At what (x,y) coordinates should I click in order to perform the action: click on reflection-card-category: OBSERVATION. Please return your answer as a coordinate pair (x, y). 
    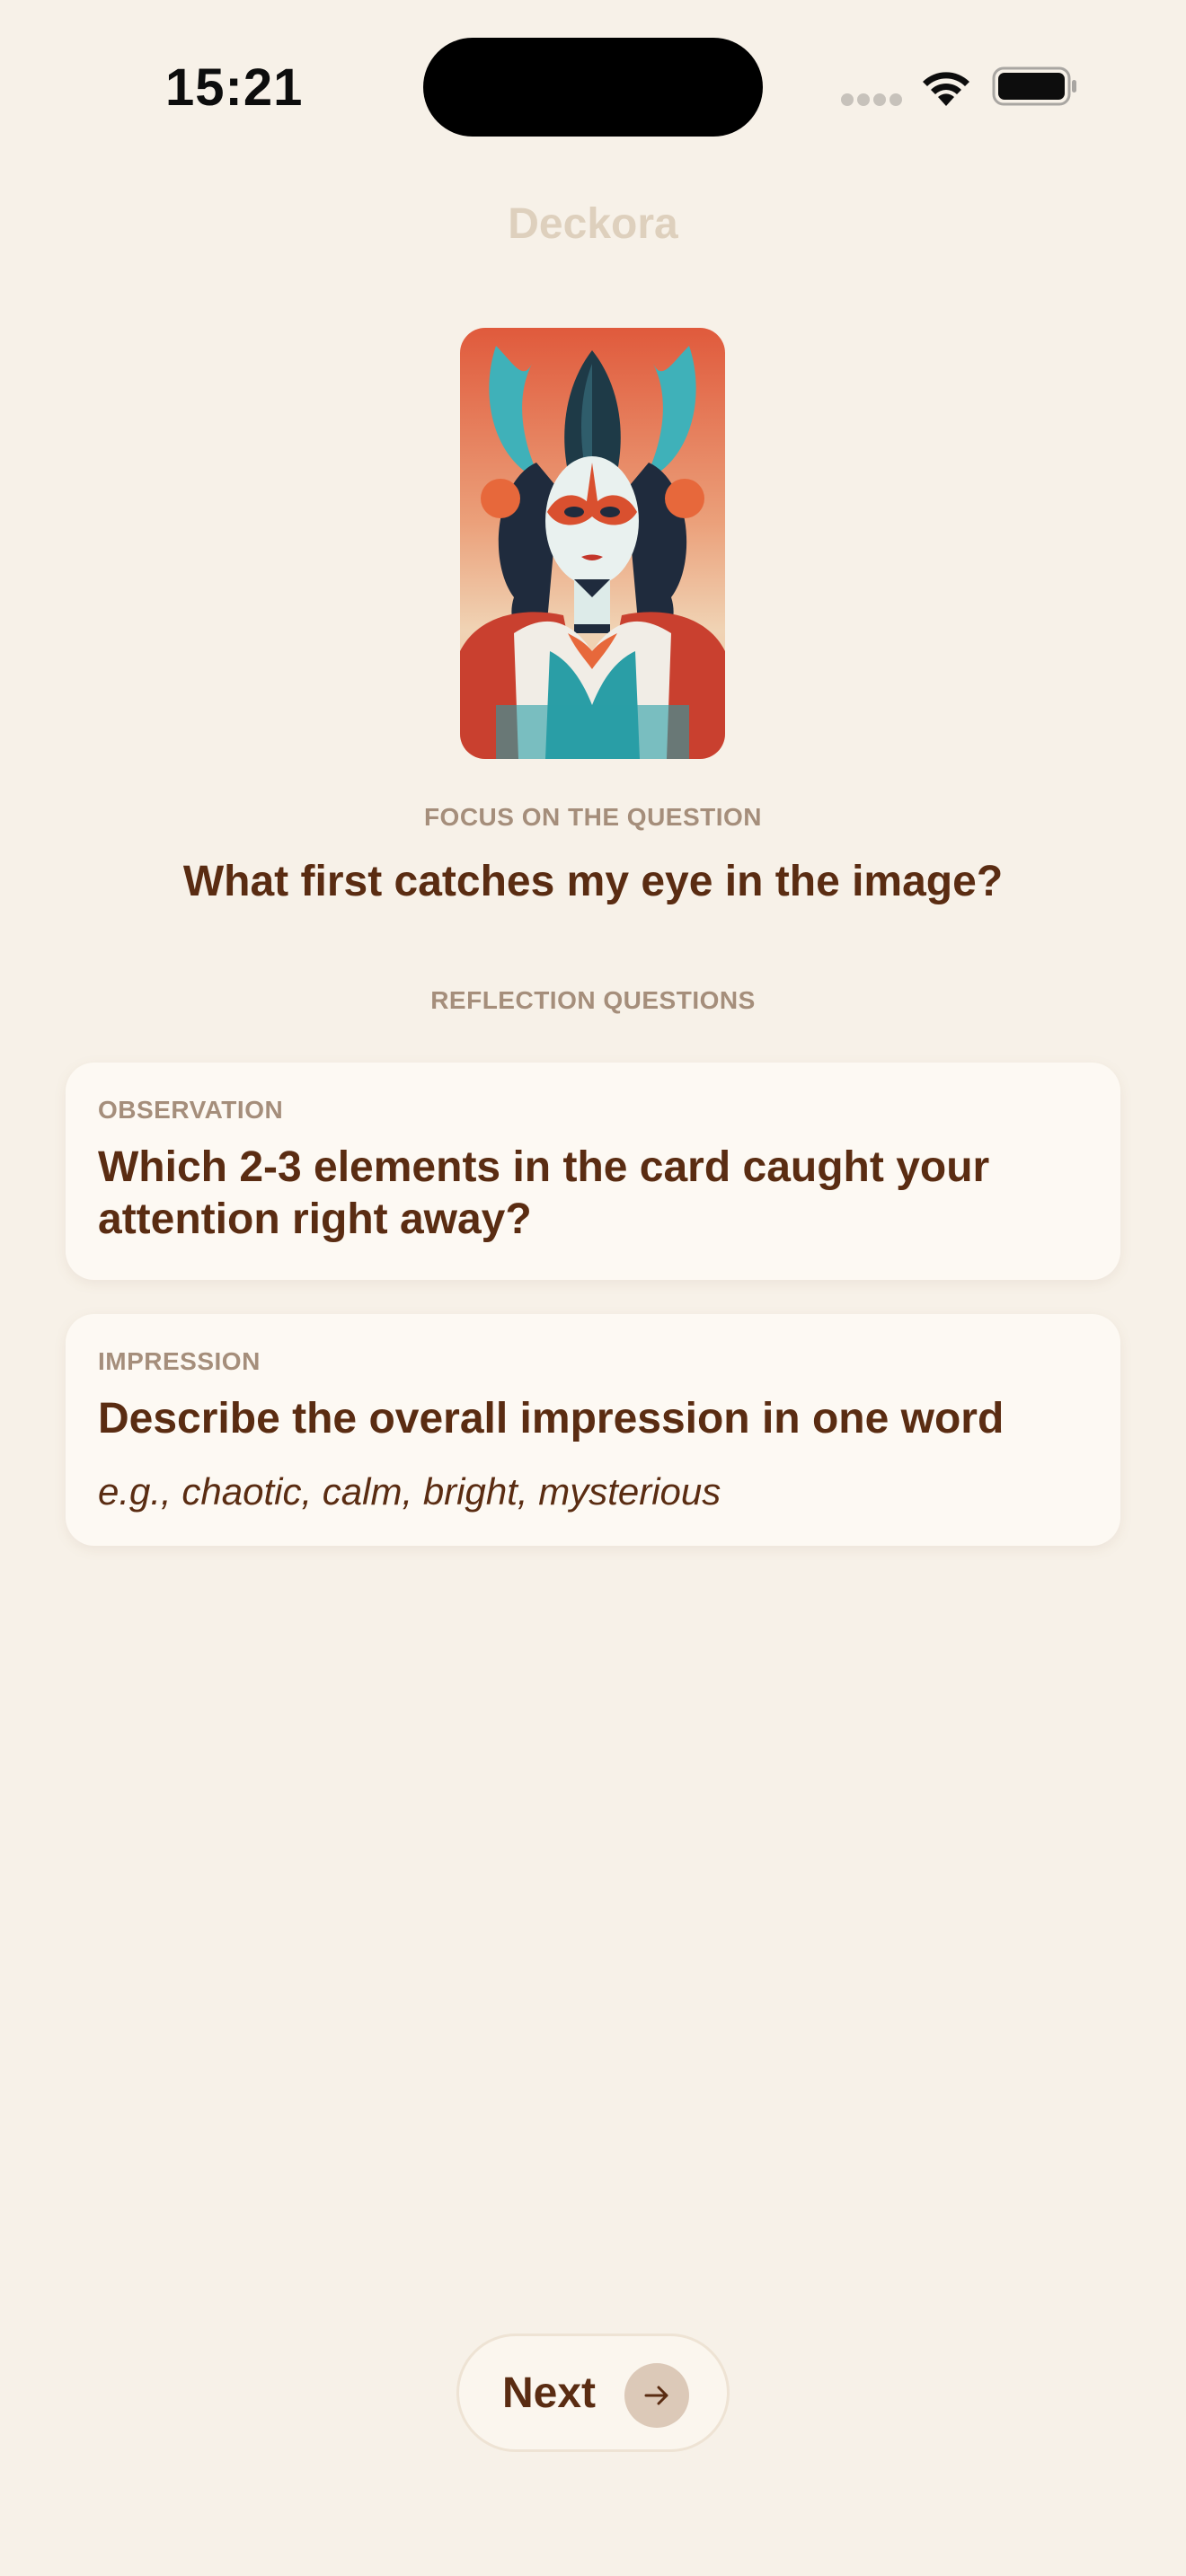
    Looking at the image, I should click on (191, 1110).